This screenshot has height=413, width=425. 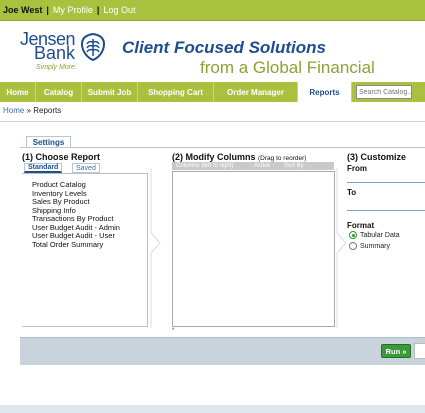 I want to click on bank-logo: Jensen Bank Simply More., so click(x=65, y=52).